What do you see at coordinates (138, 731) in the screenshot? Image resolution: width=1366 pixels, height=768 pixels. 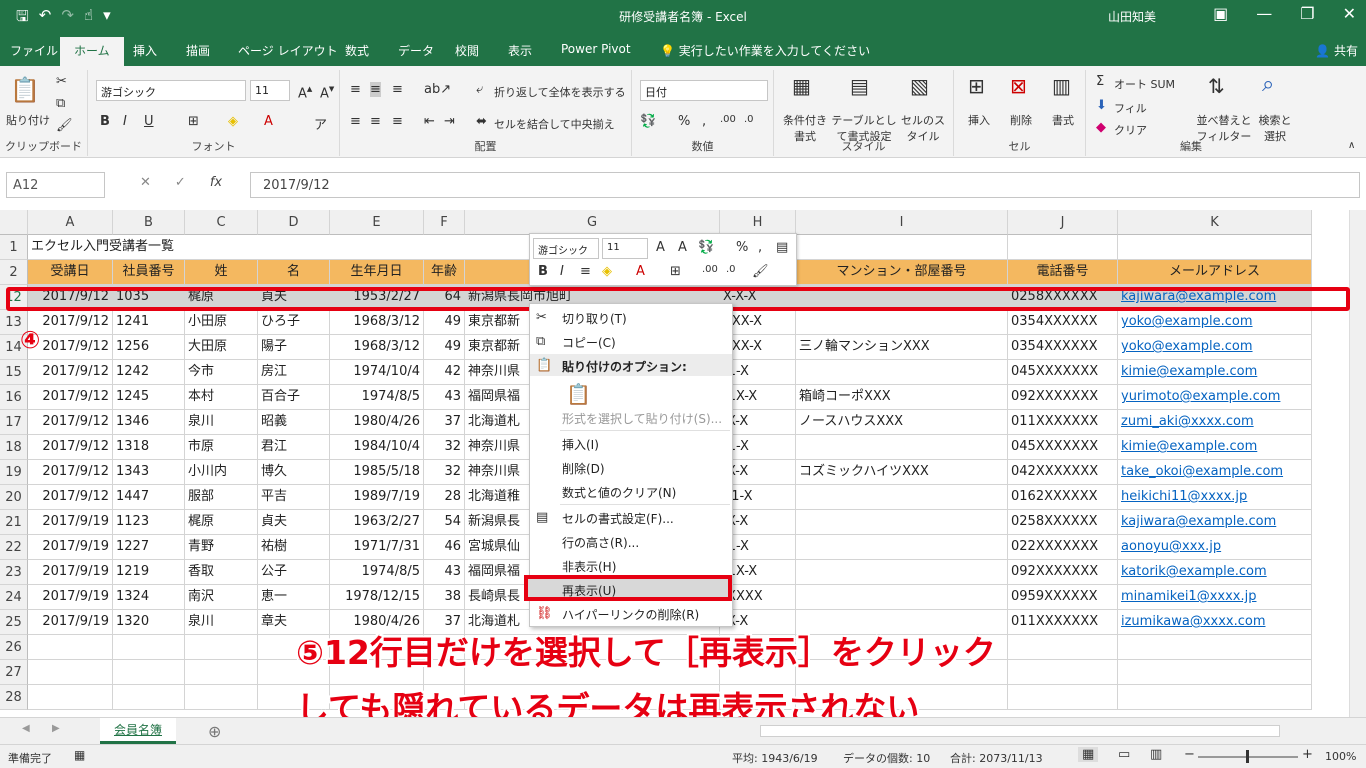 I see `sheet-tab-members: 会員名簿` at bounding box center [138, 731].